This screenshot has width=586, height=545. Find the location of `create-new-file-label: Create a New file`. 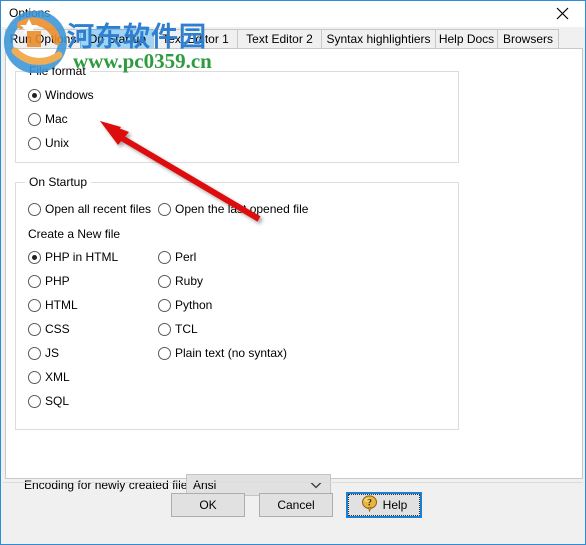

create-new-file-label: Create a New file is located at coordinates (74, 234).